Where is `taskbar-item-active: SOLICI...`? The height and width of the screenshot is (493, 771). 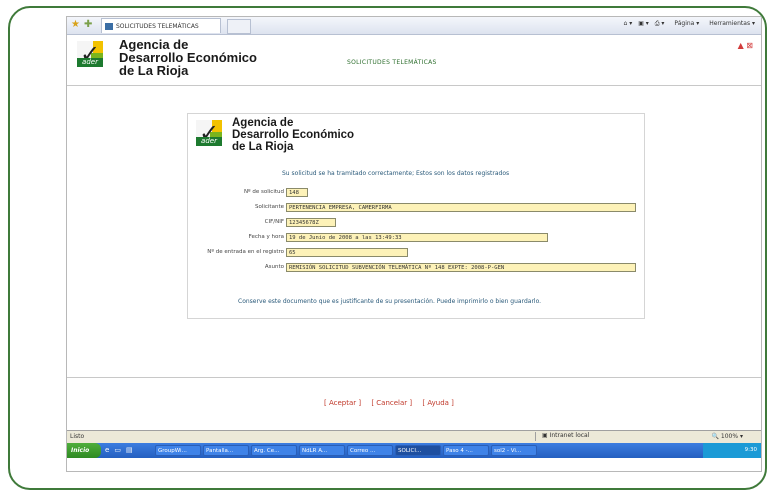
taskbar-item-active: SOLICI... is located at coordinates (418, 450).